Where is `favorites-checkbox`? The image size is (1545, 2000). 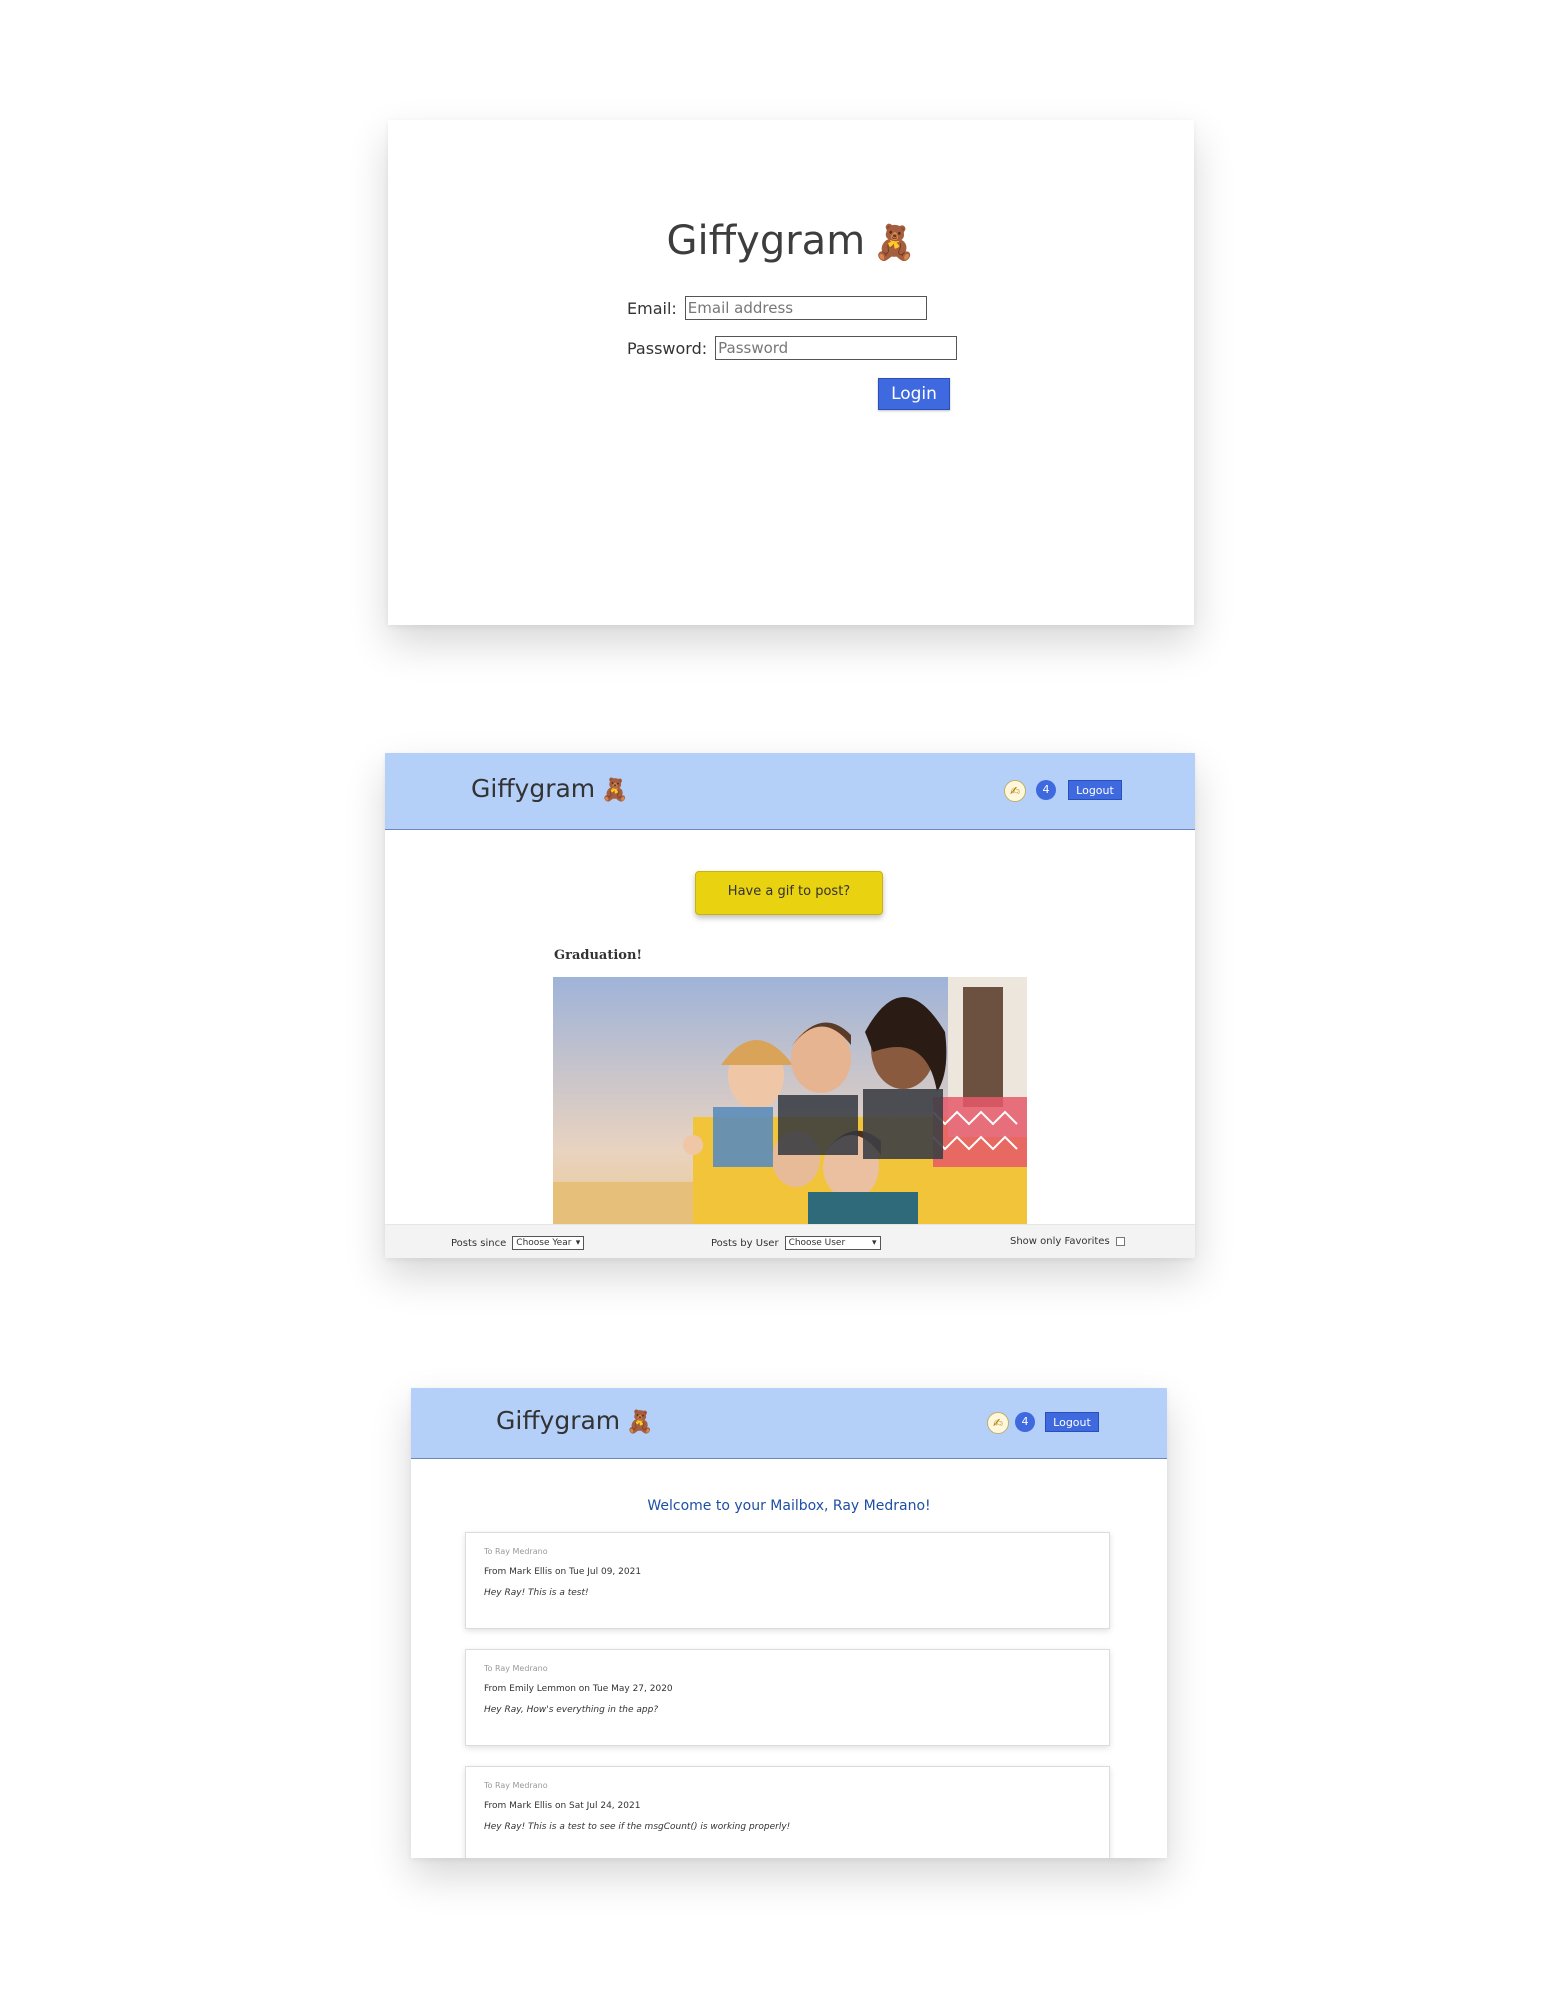 favorites-checkbox is located at coordinates (1120, 1241).